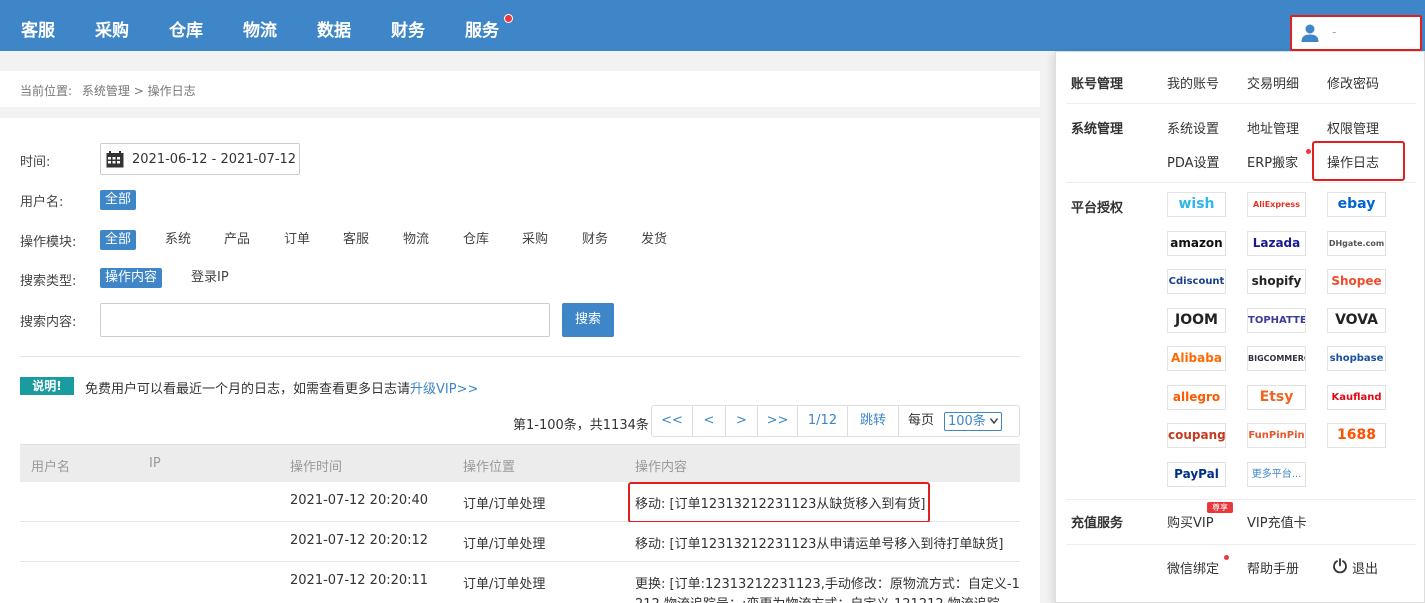  What do you see at coordinates (1356, 281) in the screenshot?
I see `platform-logo-8: Shopee` at bounding box center [1356, 281].